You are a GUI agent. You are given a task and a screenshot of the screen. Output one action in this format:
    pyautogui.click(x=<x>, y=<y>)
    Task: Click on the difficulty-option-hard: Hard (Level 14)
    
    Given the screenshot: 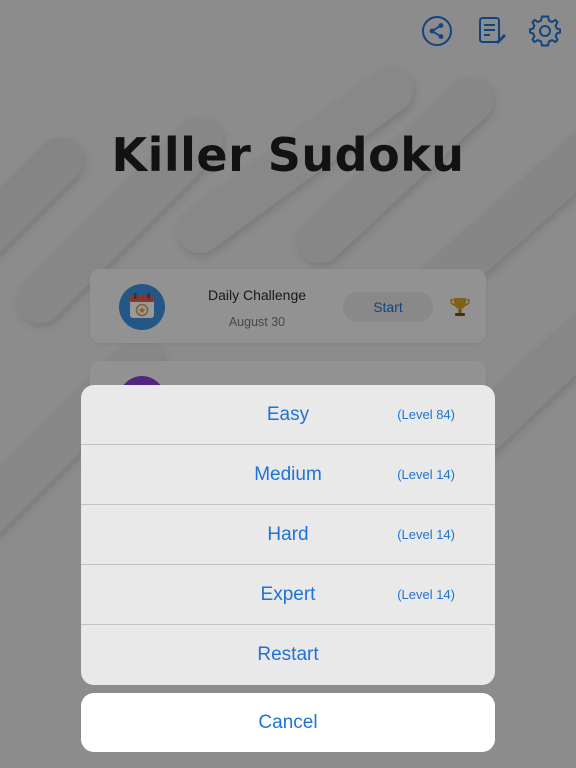 What is the action you would take?
    pyautogui.click(x=288, y=535)
    